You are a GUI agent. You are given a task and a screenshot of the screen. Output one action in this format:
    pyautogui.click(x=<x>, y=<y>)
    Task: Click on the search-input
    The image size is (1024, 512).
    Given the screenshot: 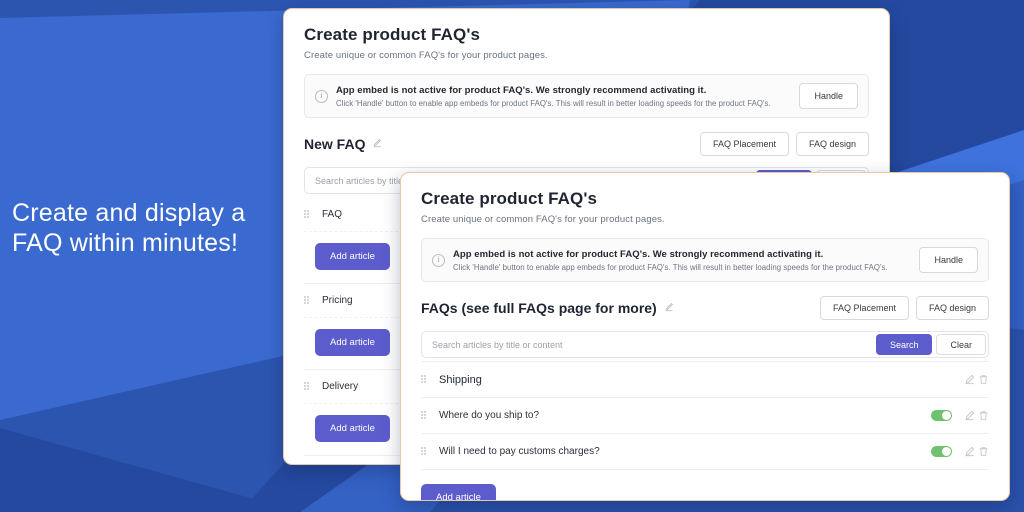 What is the action you would take?
    pyautogui.click(x=649, y=344)
    